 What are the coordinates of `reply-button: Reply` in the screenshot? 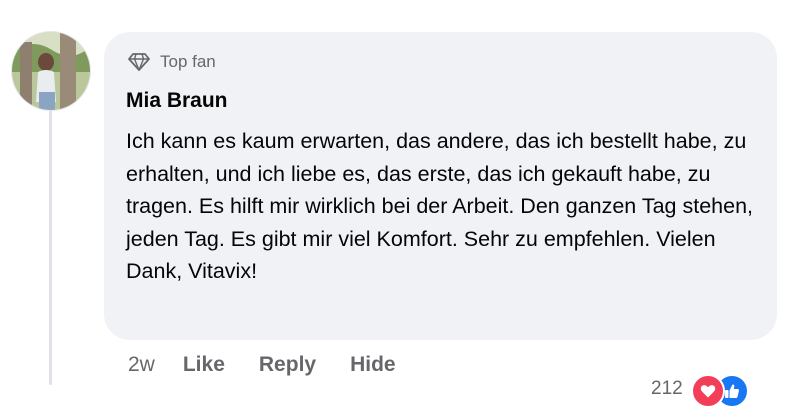 It's located at (287, 365).